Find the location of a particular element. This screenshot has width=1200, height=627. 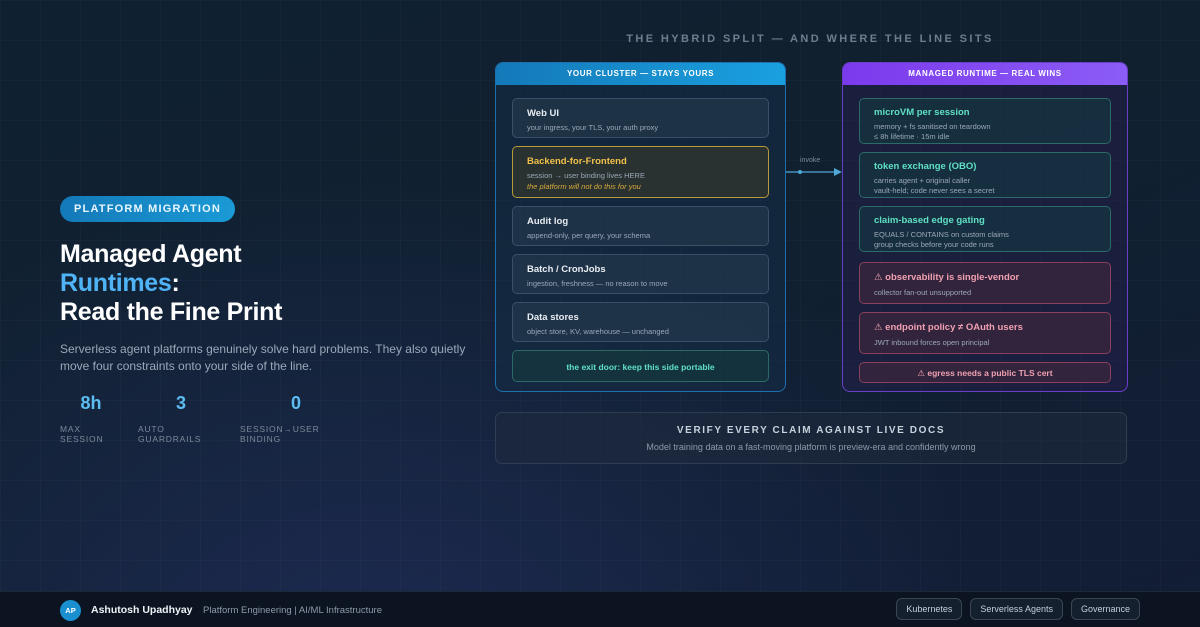

invoke-arrow is located at coordinates (814, 172).